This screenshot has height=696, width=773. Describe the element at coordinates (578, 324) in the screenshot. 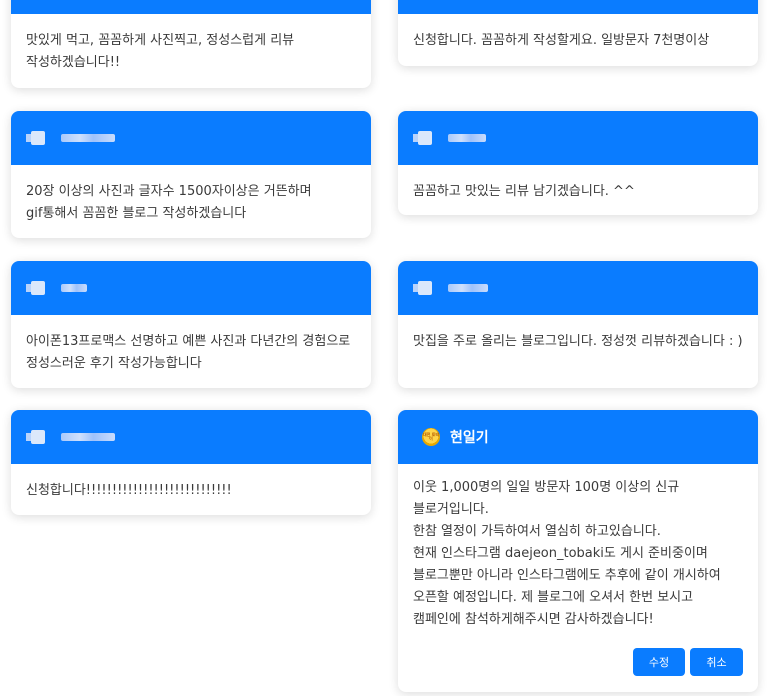

I see `comment-card: 맛집을 주로 올리는 블로그입니다. 정성껏 리뷰하겠습니다 : )` at that location.